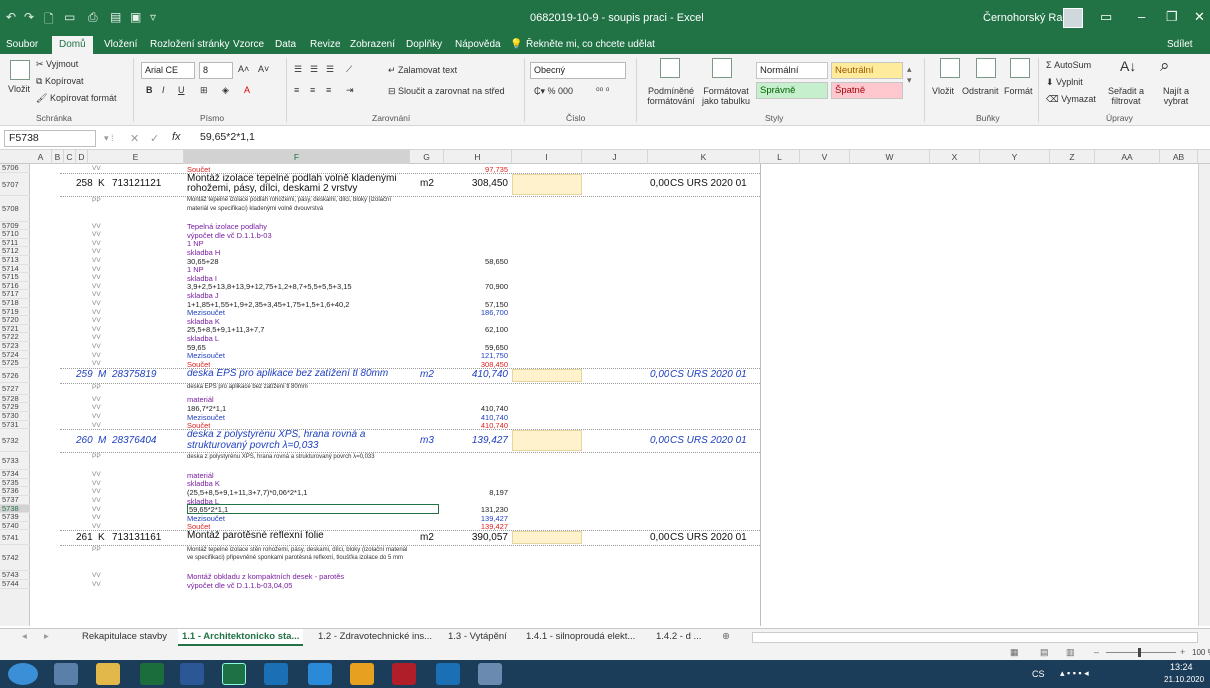 This screenshot has height=688, width=1210. I want to click on column-header-b: B, so click(58, 157).